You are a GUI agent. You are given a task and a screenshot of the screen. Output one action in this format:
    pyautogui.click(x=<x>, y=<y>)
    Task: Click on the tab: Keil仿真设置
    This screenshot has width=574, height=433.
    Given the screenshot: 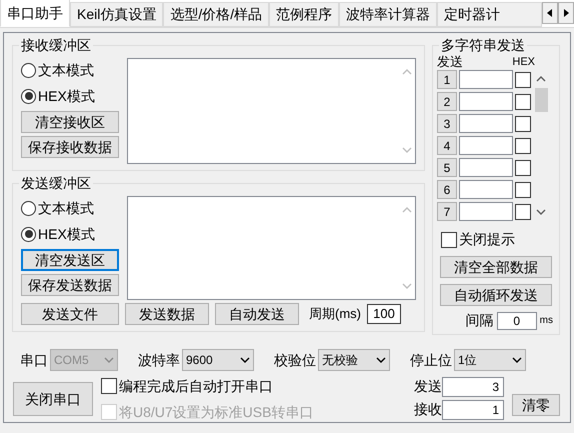 What is the action you would take?
    pyautogui.click(x=117, y=14)
    